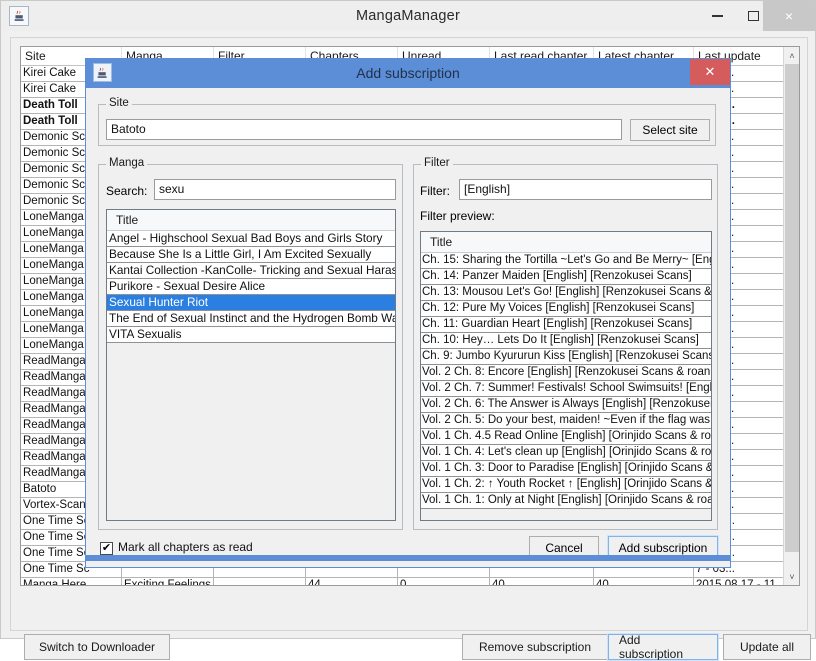  What do you see at coordinates (789, 16) in the screenshot?
I see `close-icon: ×` at bounding box center [789, 16].